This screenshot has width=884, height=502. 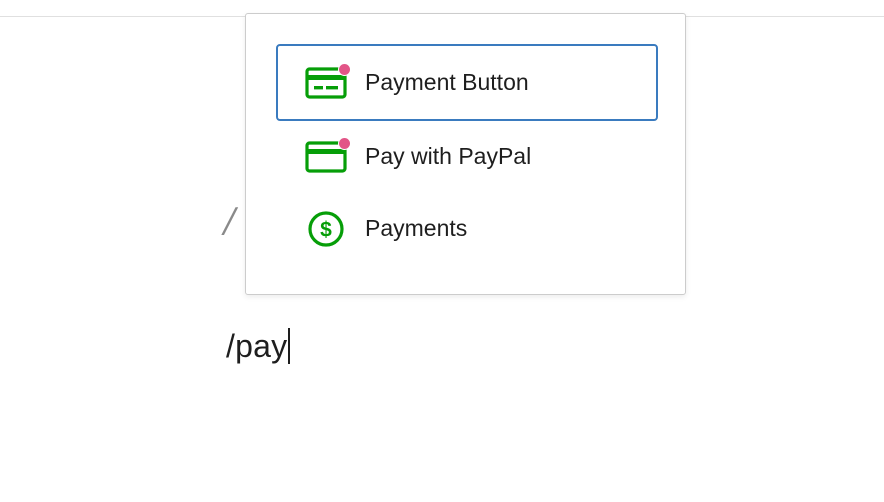 I want to click on dollar-circle-icon: $, so click(x=326, y=228).